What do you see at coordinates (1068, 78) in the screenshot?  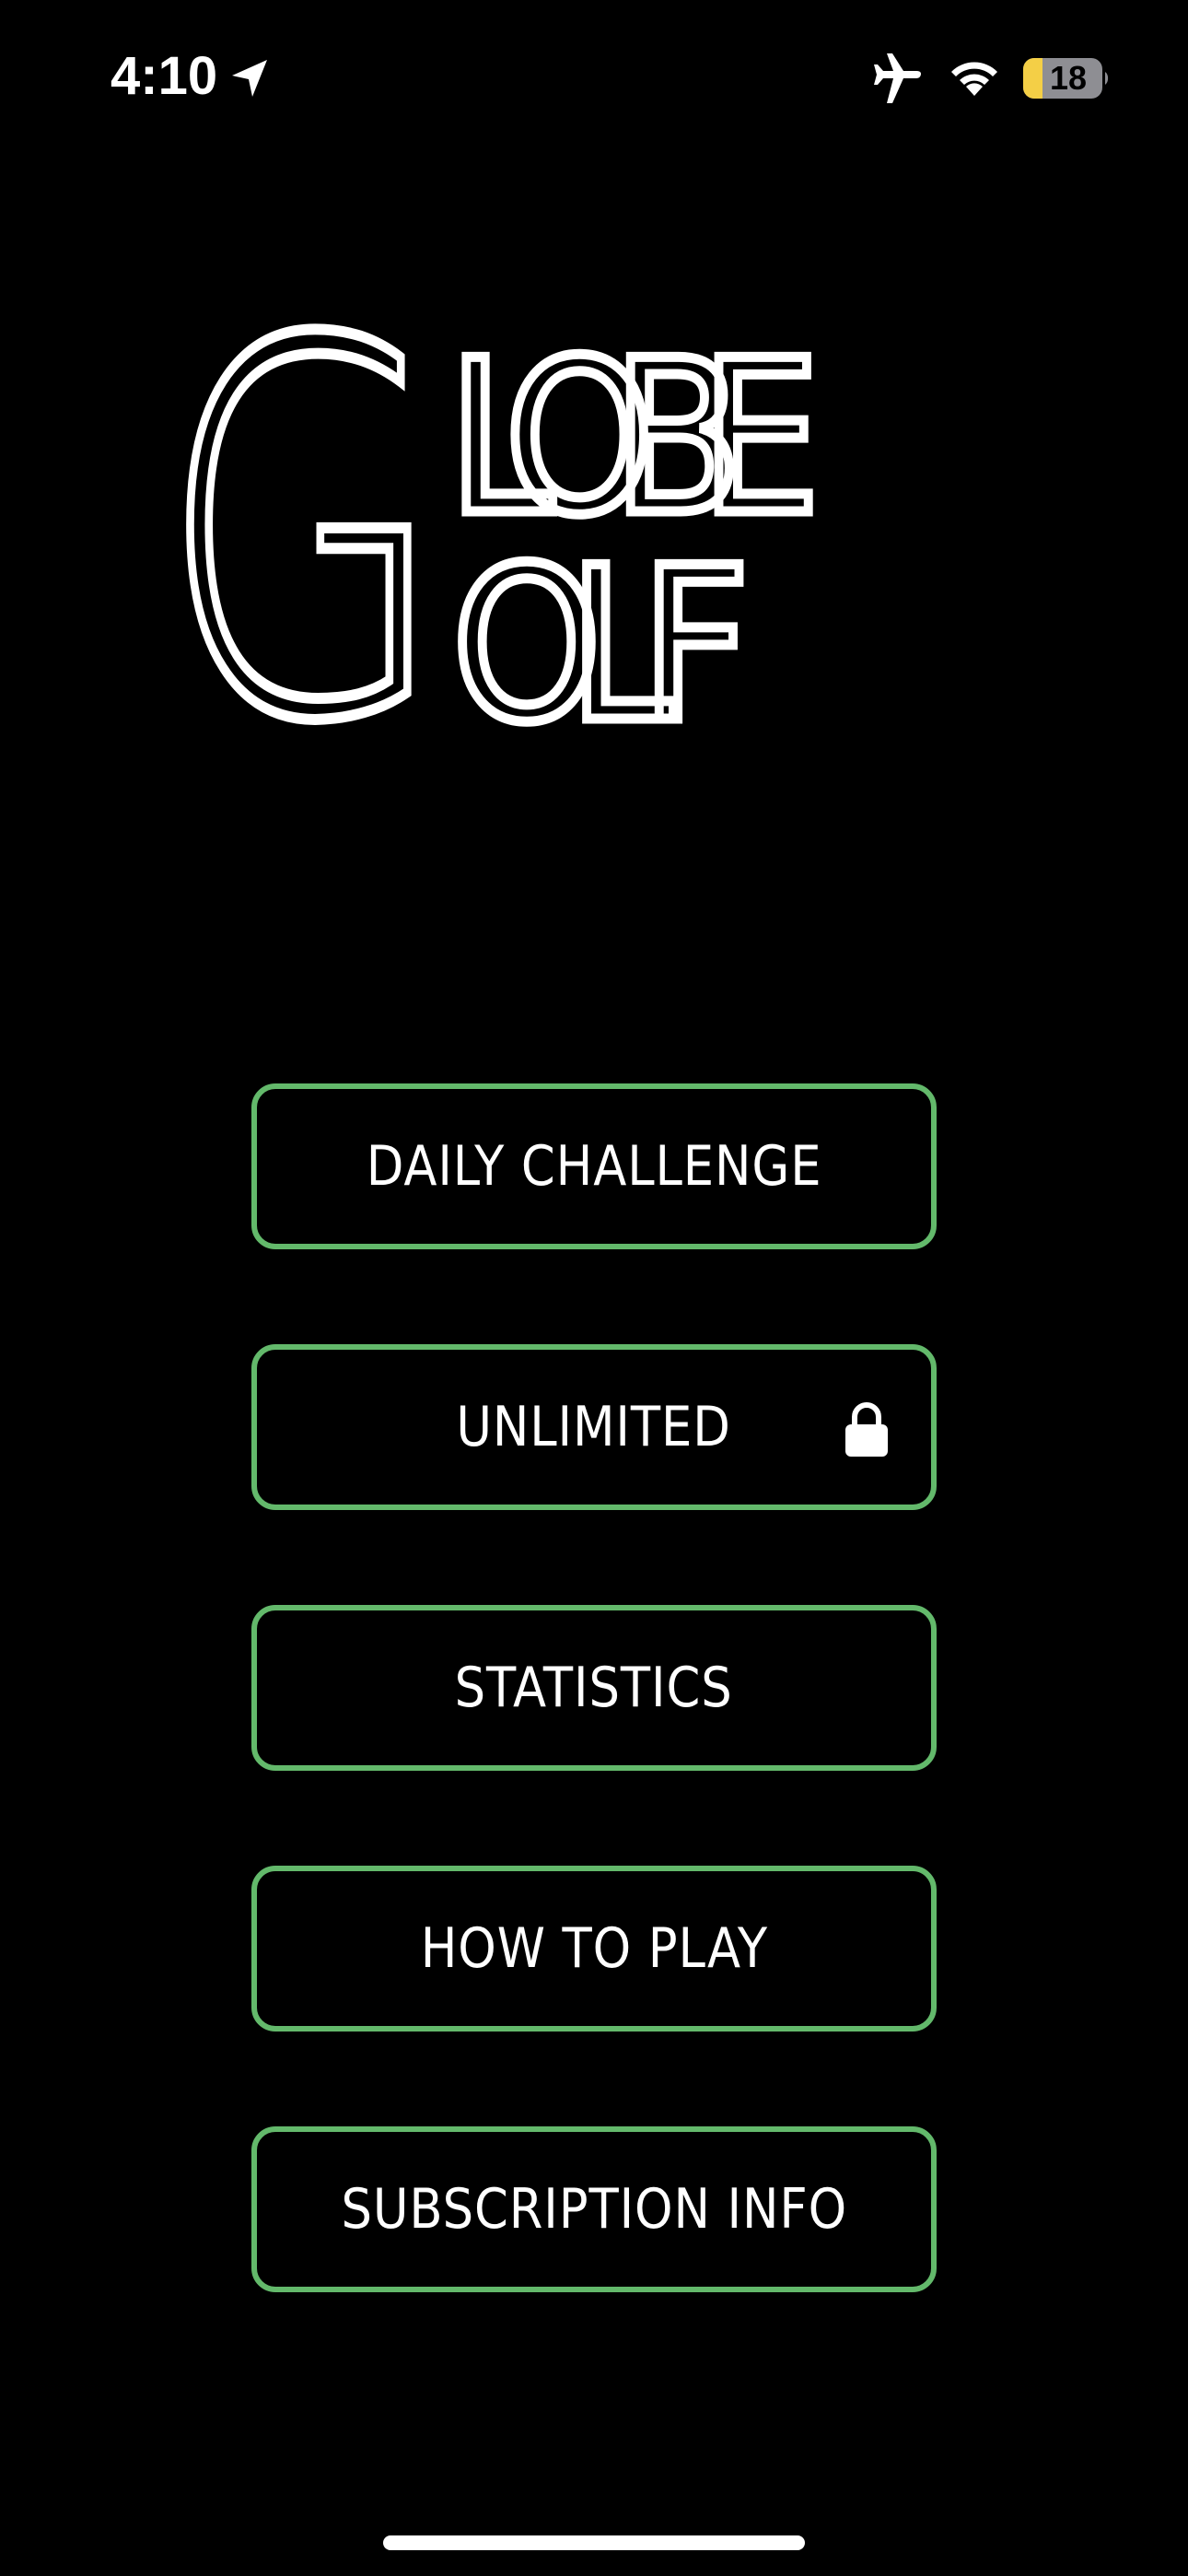 I see `battery-level-text: 18` at bounding box center [1068, 78].